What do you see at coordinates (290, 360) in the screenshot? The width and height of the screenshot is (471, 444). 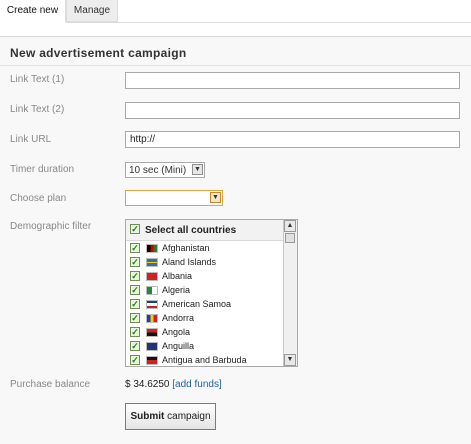 I see `scroll-down-icon: ▼` at bounding box center [290, 360].